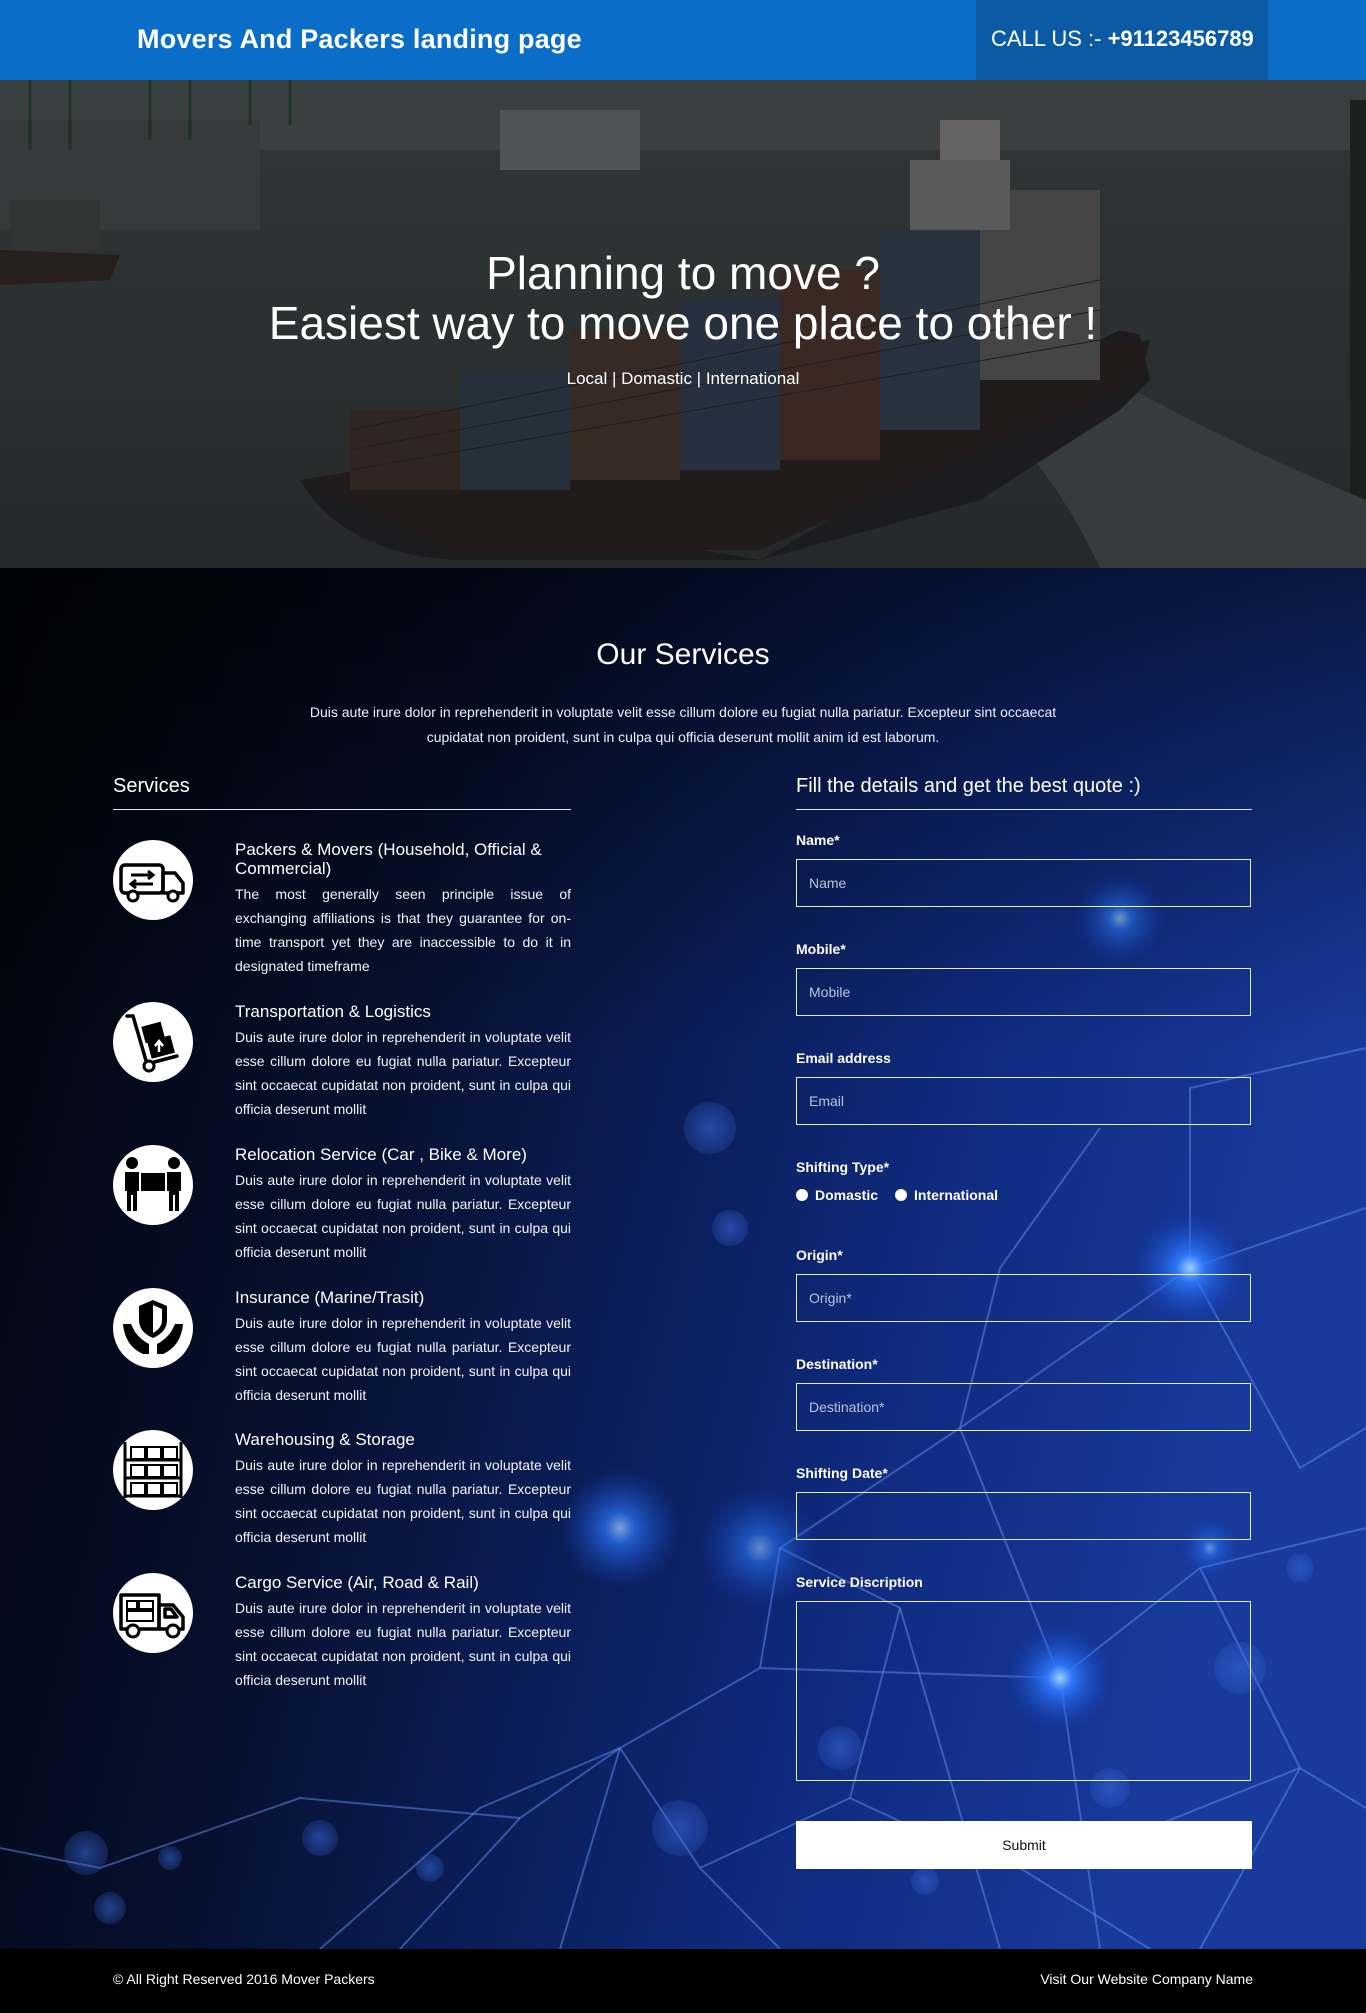 The height and width of the screenshot is (2013, 1366). I want to click on services-divider, so click(342, 809).